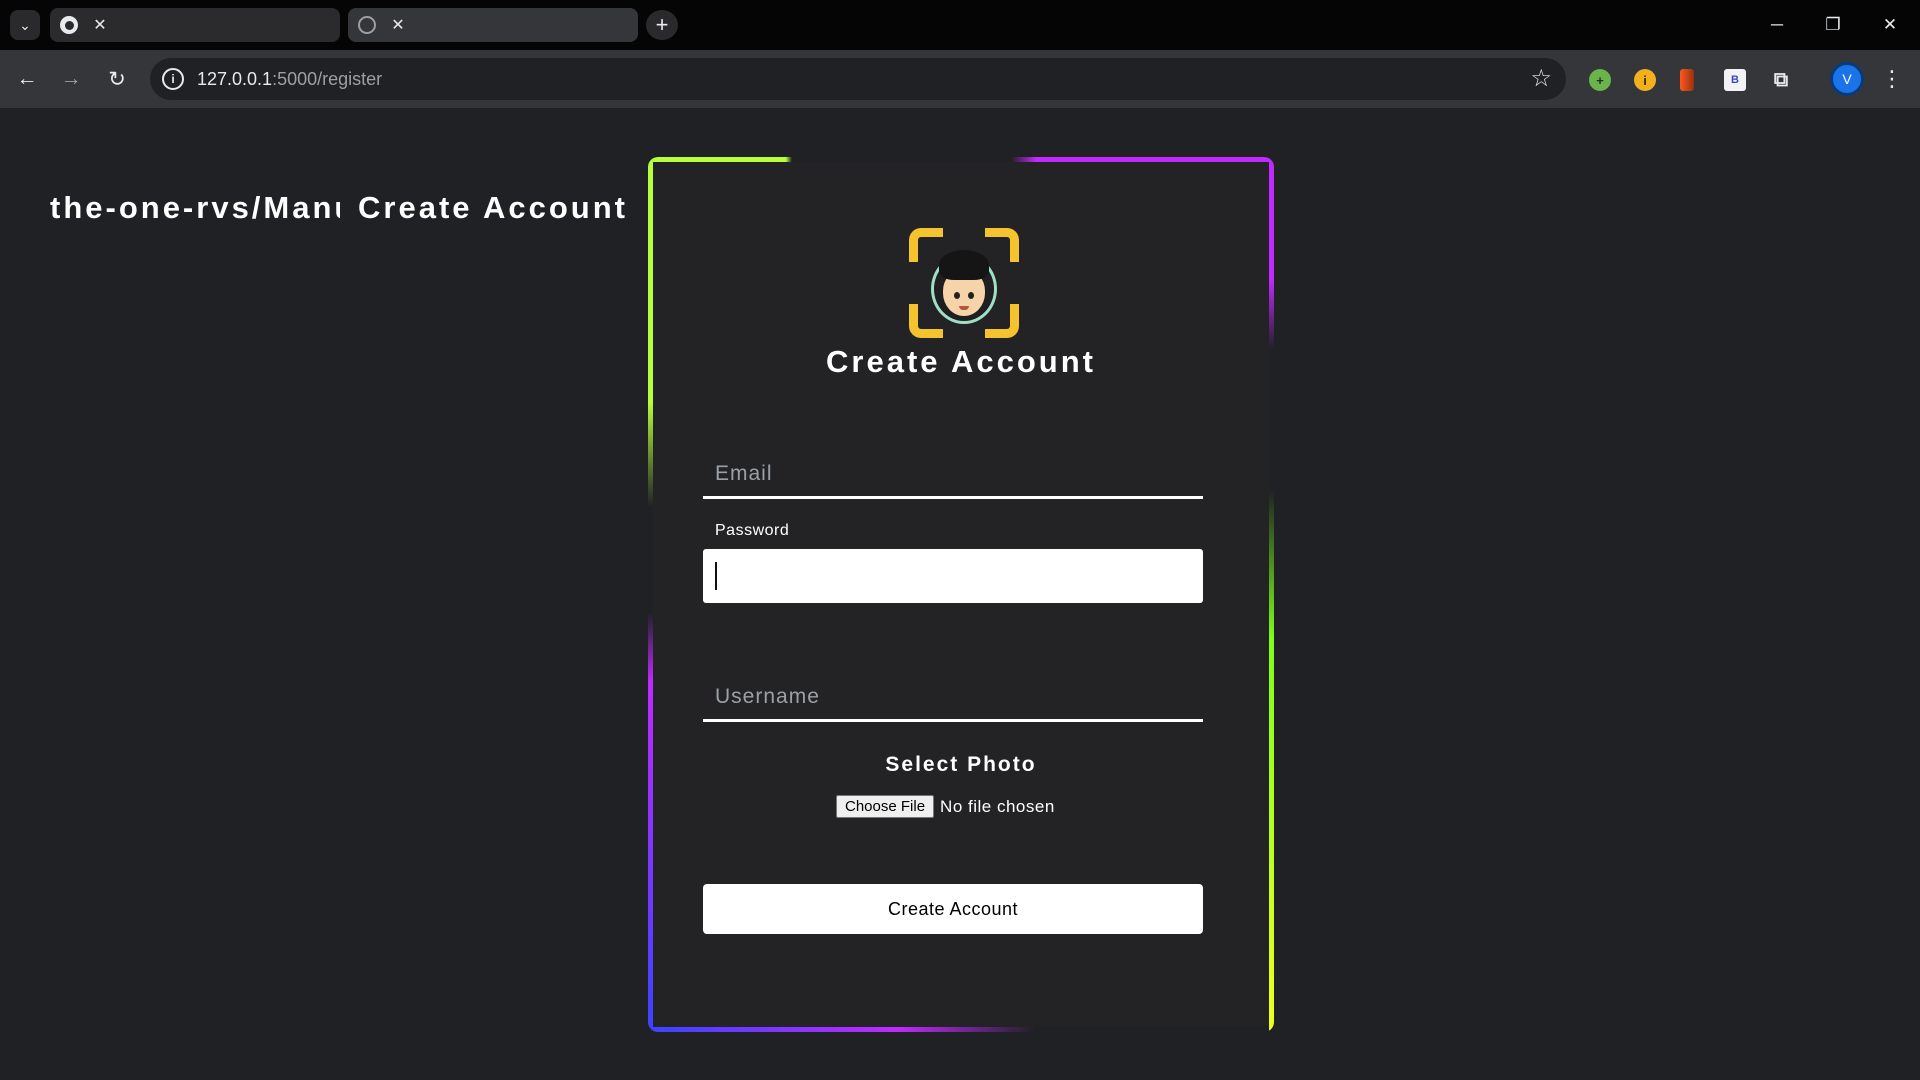  What do you see at coordinates (1777, 25) in the screenshot?
I see `minimize-icon: ─` at bounding box center [1777, 25].